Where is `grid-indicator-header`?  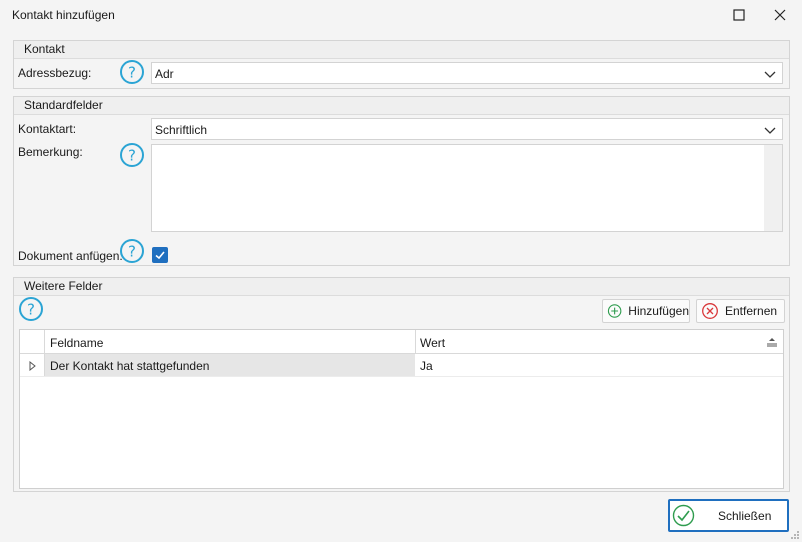 grid-indicator-header is located at coordinates (32, 341).